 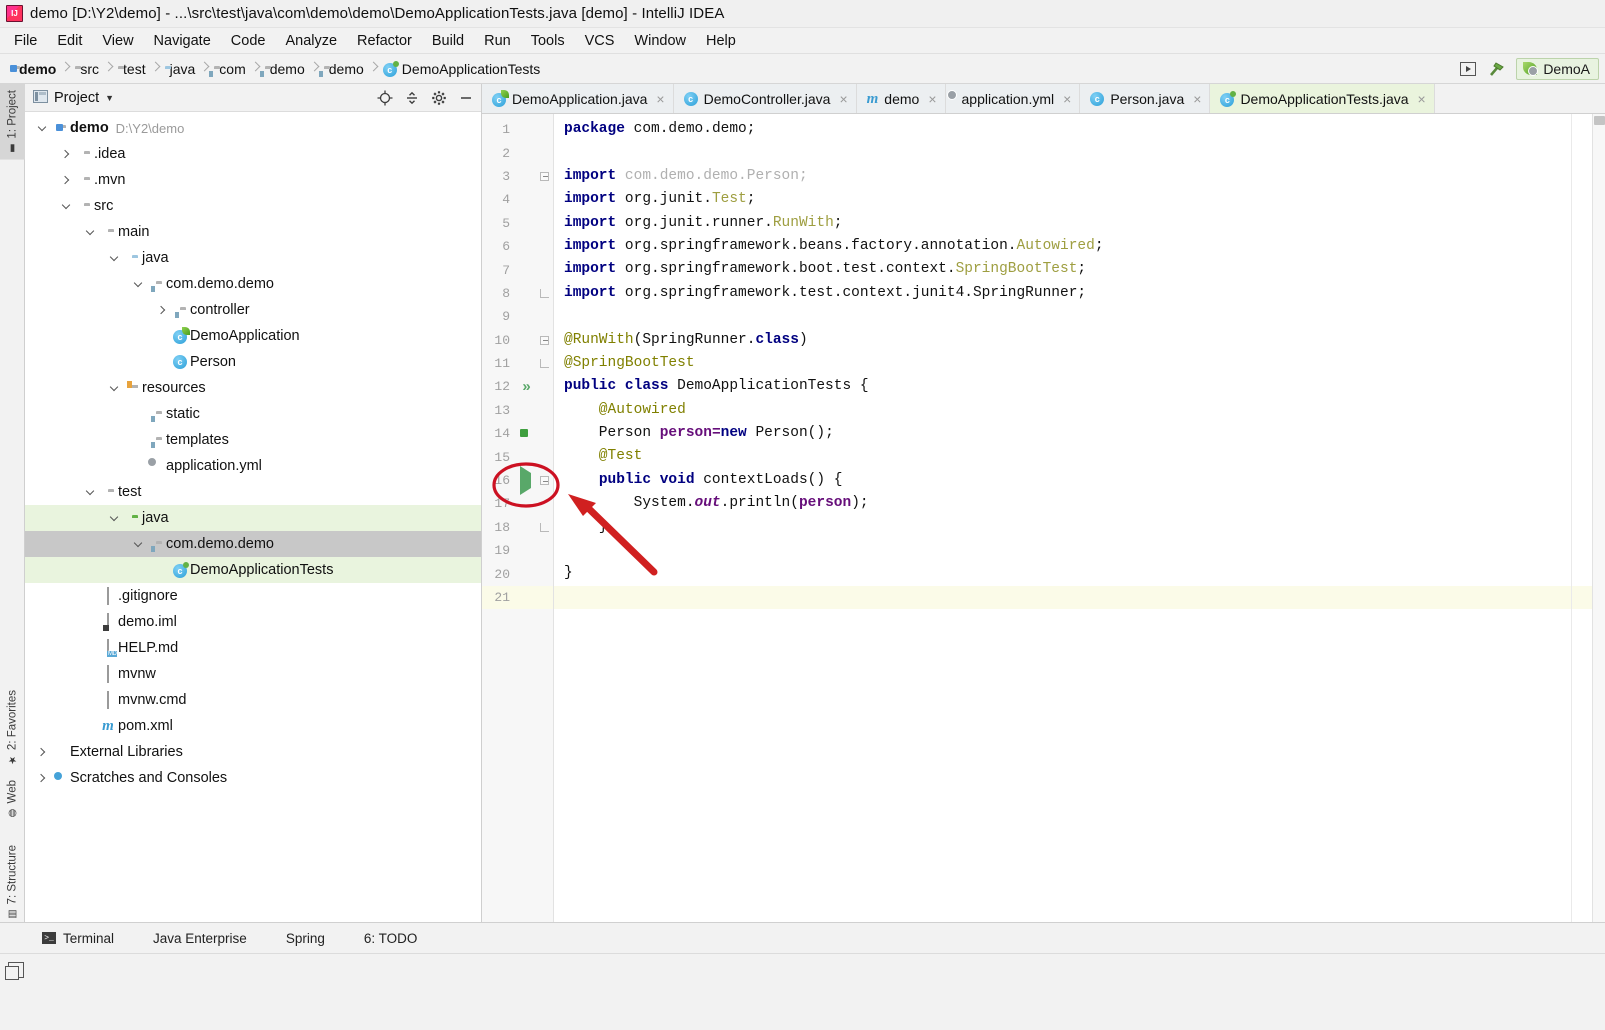 I want to click on editor-tab-demo: m demo ×, so click(x=901, y=98).